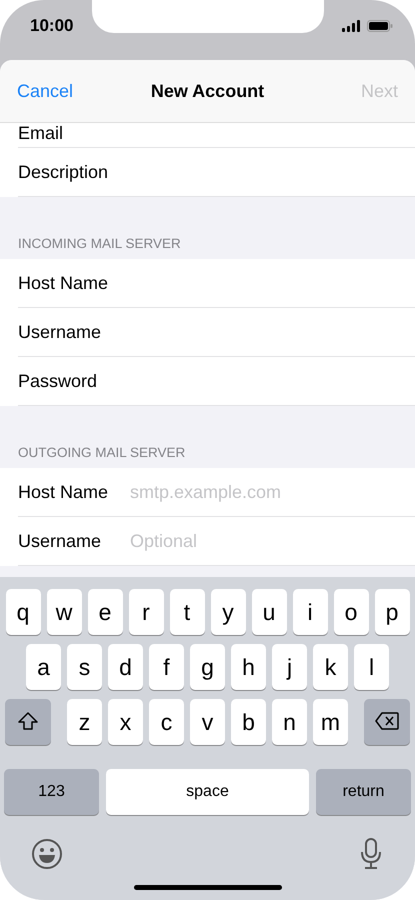  Describe the element at coordinates (23, 612) in the screenshot. I see `key: q` at that location.